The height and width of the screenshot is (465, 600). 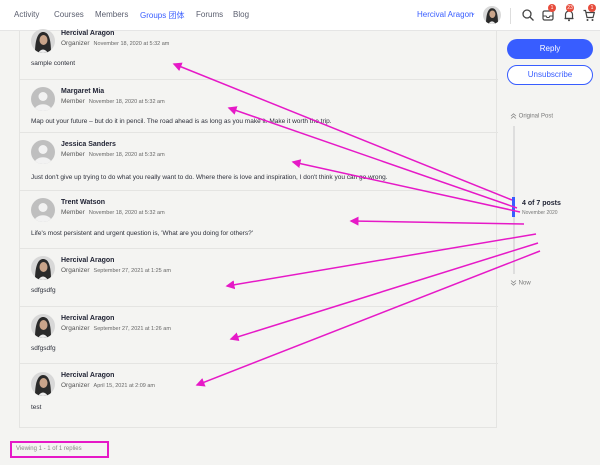 I want to click on search-icon, so click(x=528, y=15).